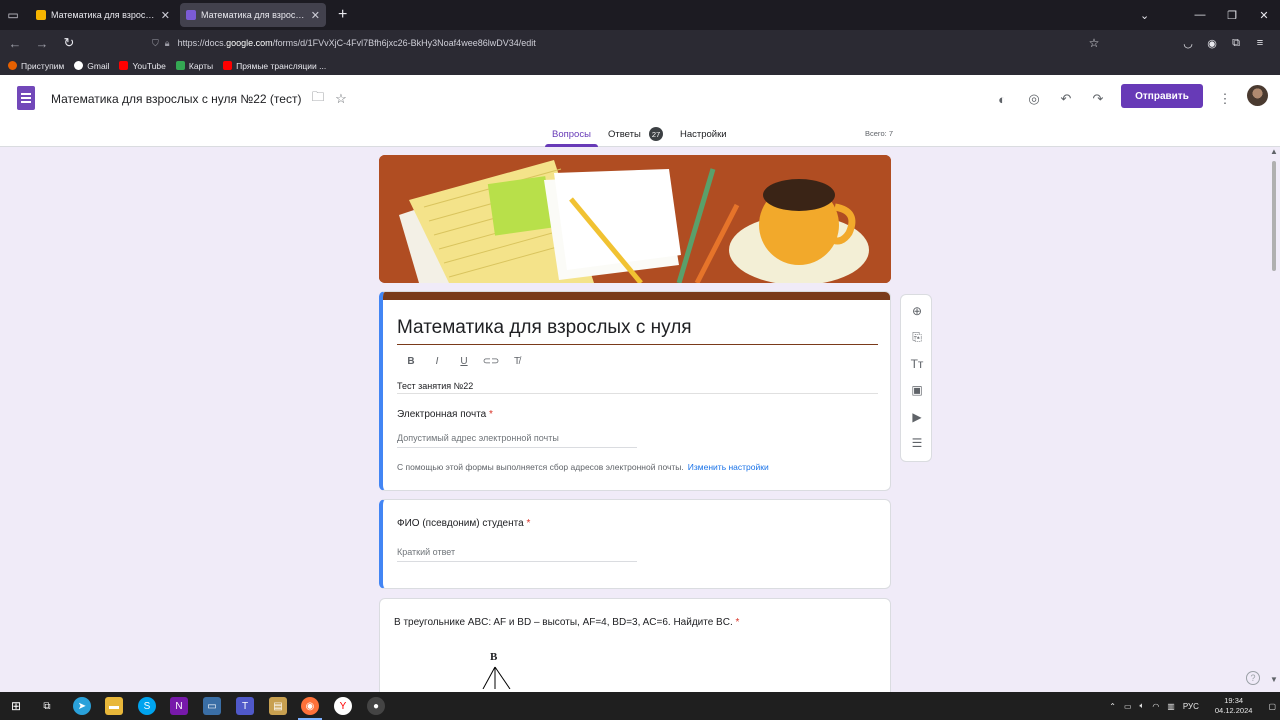 Image resolution: width=1280 pixels, height=720 pixels. I want to click on browser-toolbar-right: ◡ ◉ ⧉ ≡, so click(1224, 43).